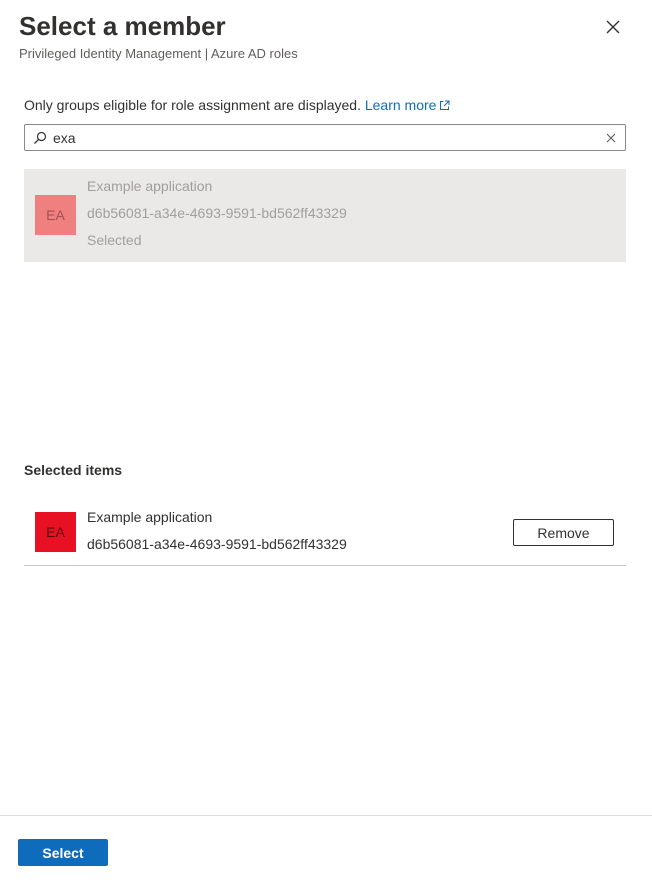 This screenshot has width=652, height=886. Describe the element at coordinates (445, 105) in the screenshot. I see `external-link-icon` at that location.